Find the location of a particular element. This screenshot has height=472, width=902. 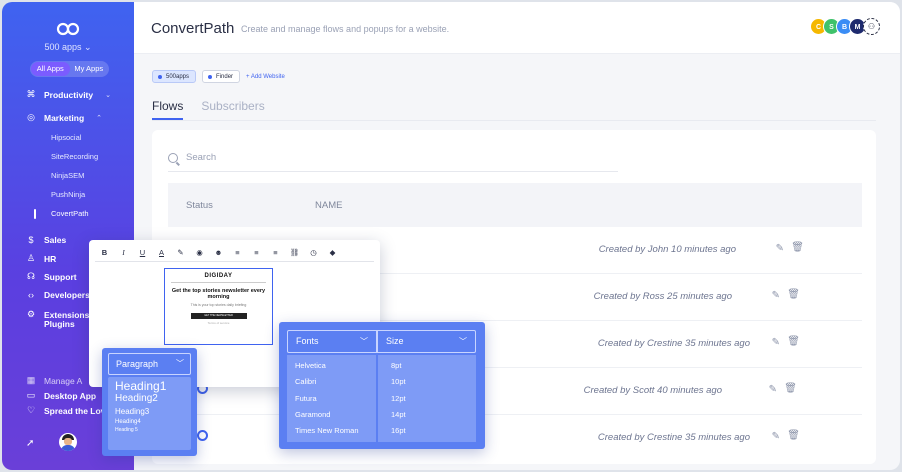

sub-pushninja: PushNinja is located at coordinates (68, 194).